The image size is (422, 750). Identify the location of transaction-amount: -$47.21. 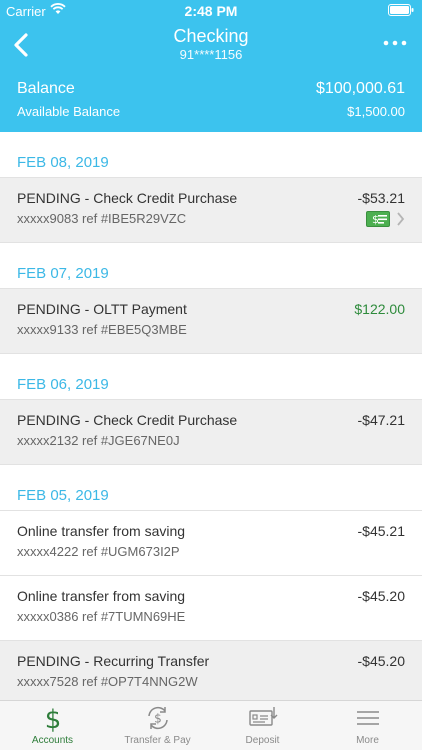
(381, 420).